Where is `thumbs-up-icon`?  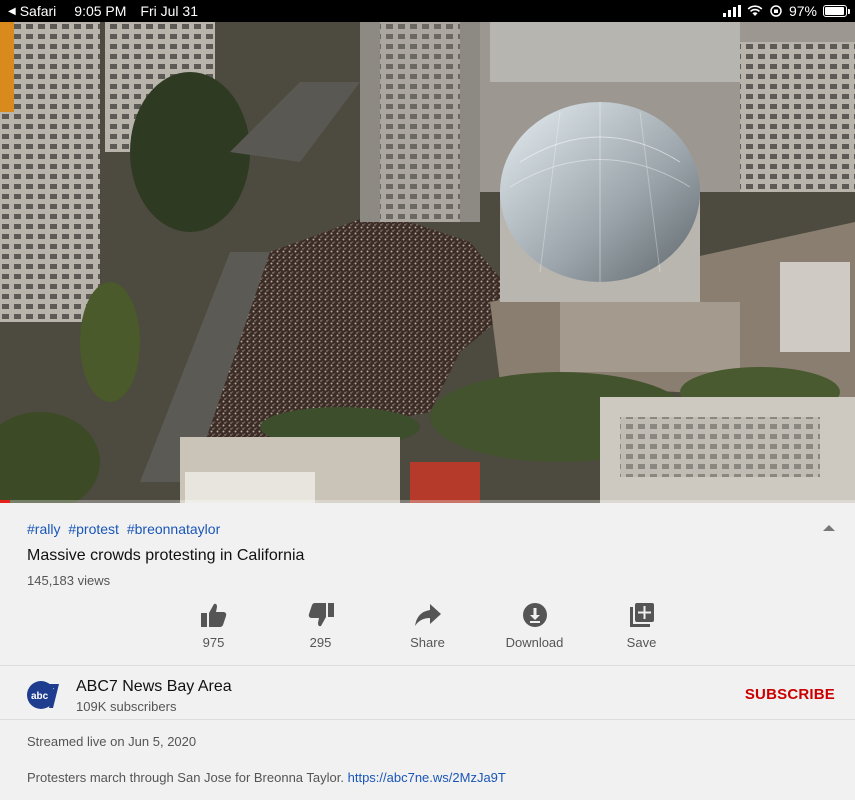
thumbs-up-icon is located at coordinates (213, 615).